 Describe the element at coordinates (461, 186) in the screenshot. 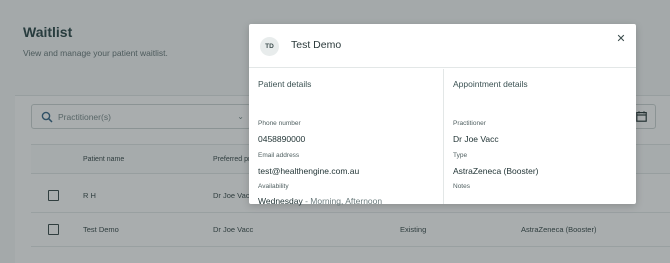

I see `notes-label: Notes` at that location.